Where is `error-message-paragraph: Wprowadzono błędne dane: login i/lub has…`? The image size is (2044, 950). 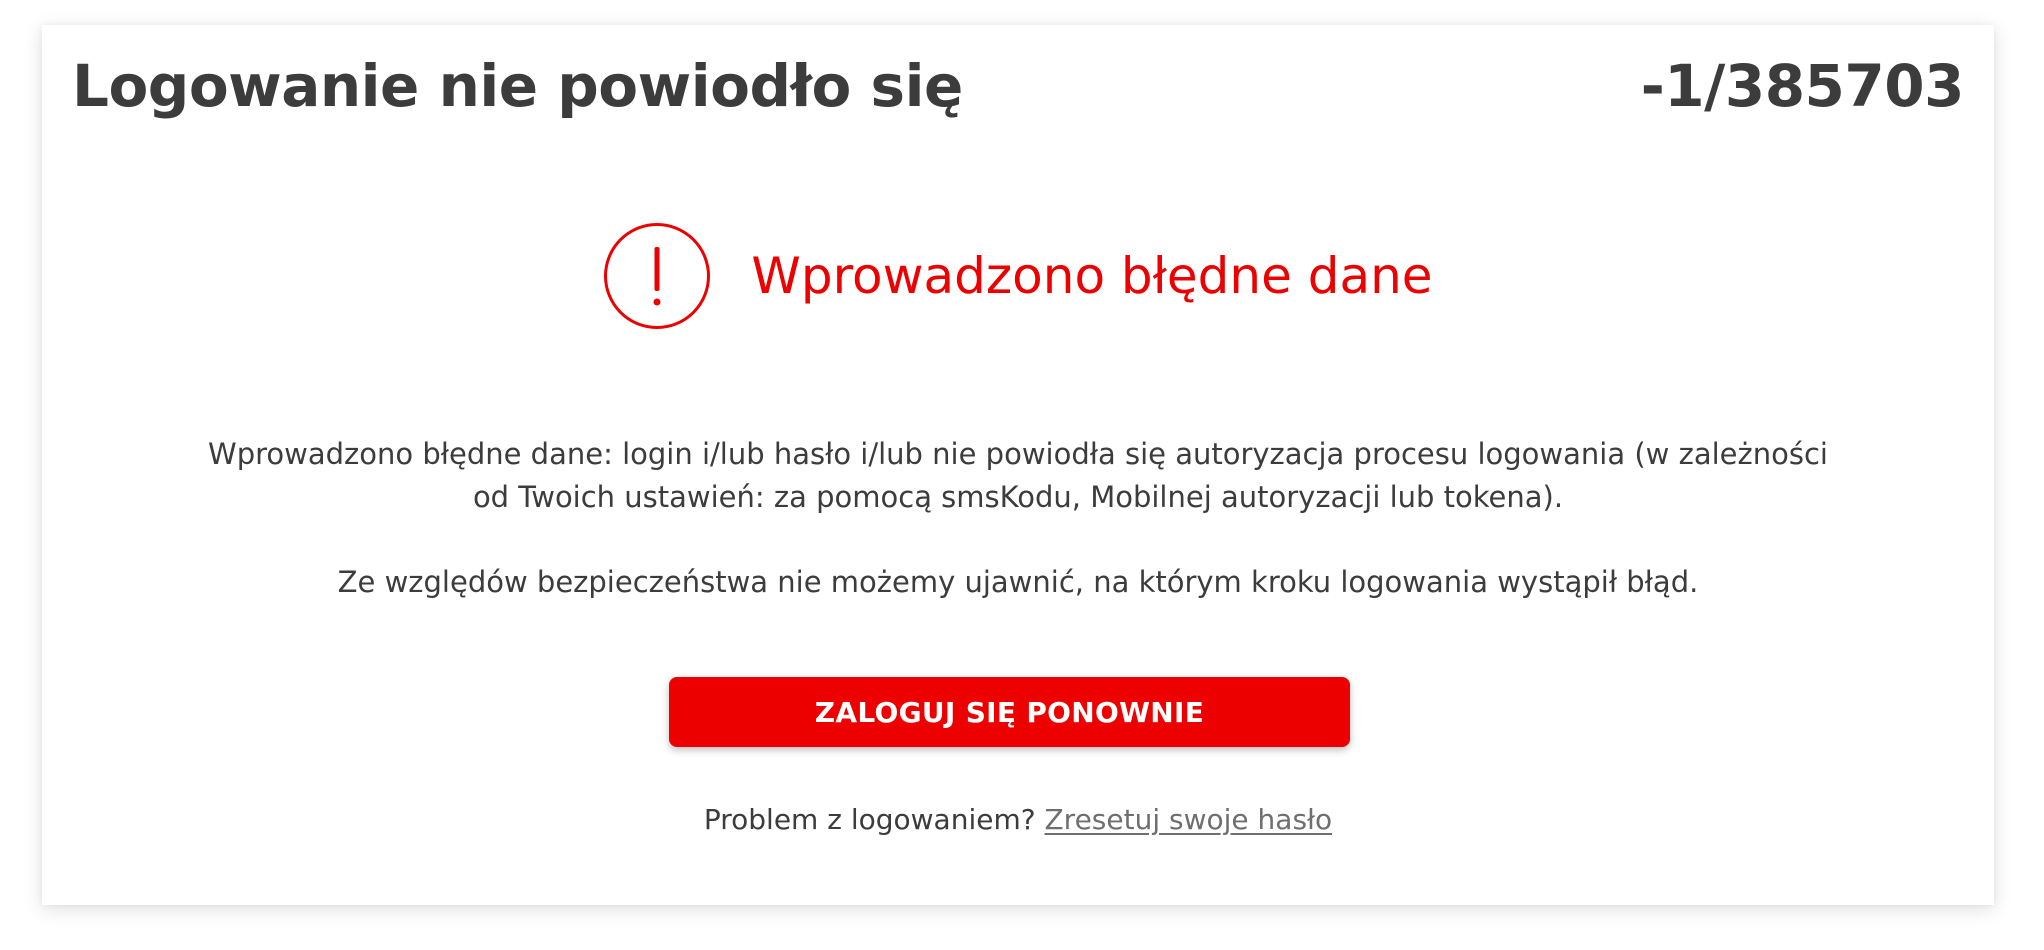 error-message-paragraph: Wprowadzono błędne dane: login i/lub has… is located at coordinates (1018, 475).